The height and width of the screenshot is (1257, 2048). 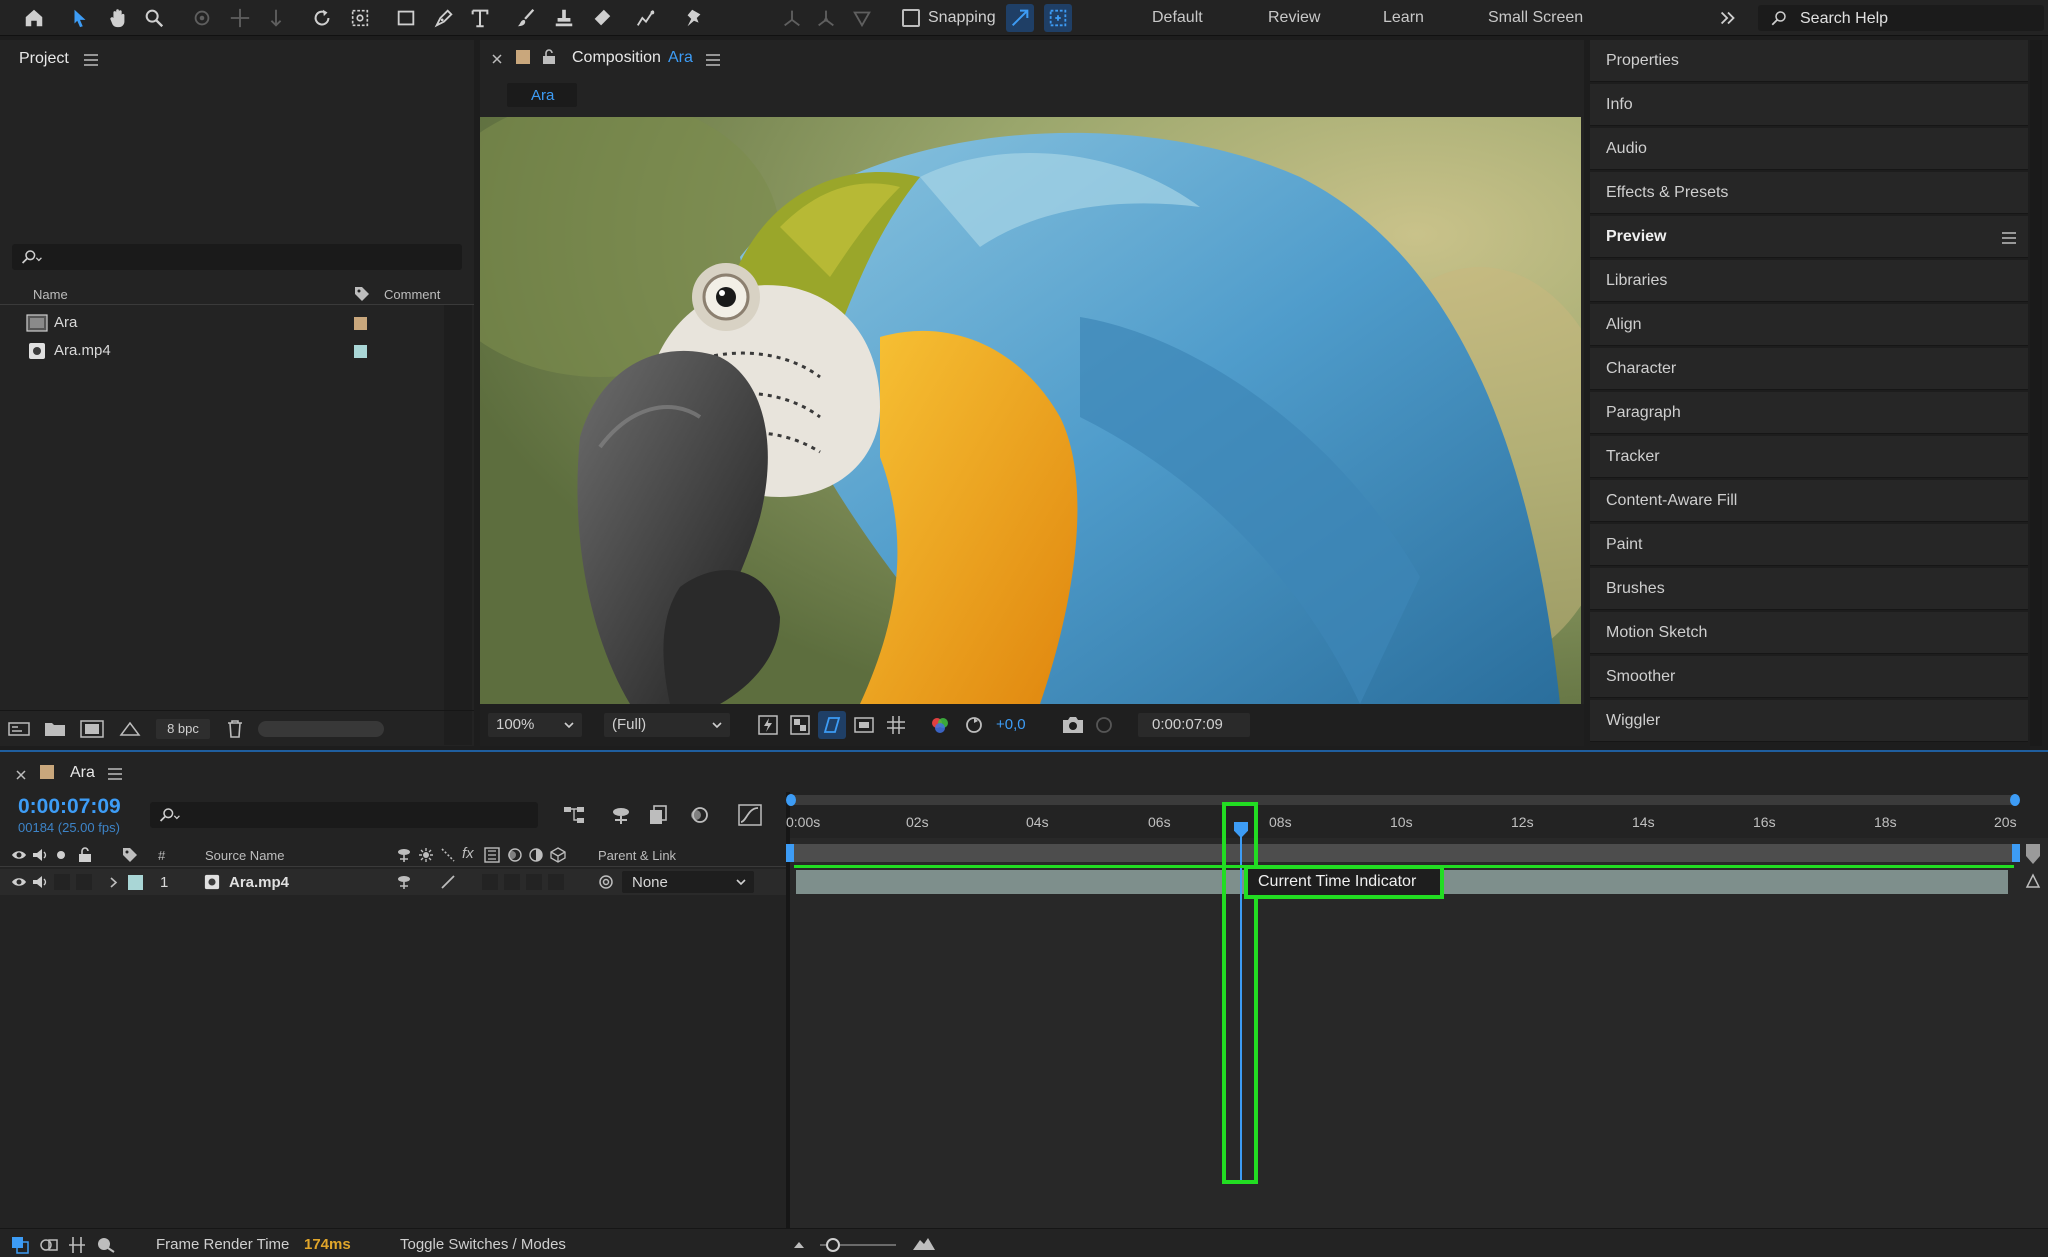 What do you see at coordinates (240, 18) in the screenshot?
I see `pan-camera-icon` at bounding box center [240, 18].